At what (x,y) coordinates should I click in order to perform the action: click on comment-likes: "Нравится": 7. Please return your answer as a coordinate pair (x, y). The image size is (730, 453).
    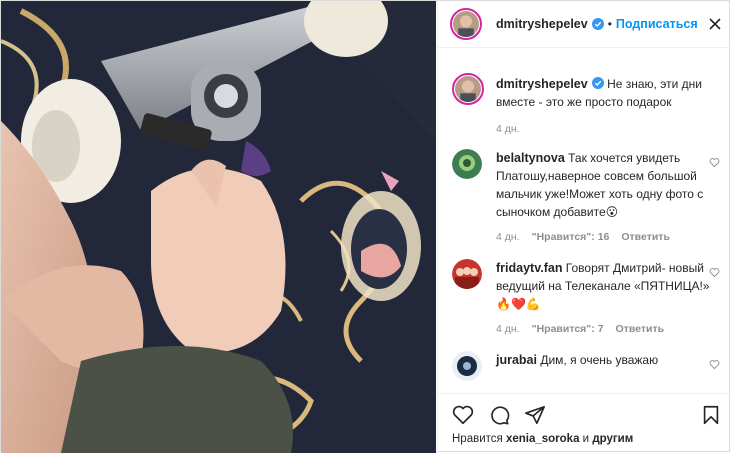
    Looking at the image, I should click on (568, 329).